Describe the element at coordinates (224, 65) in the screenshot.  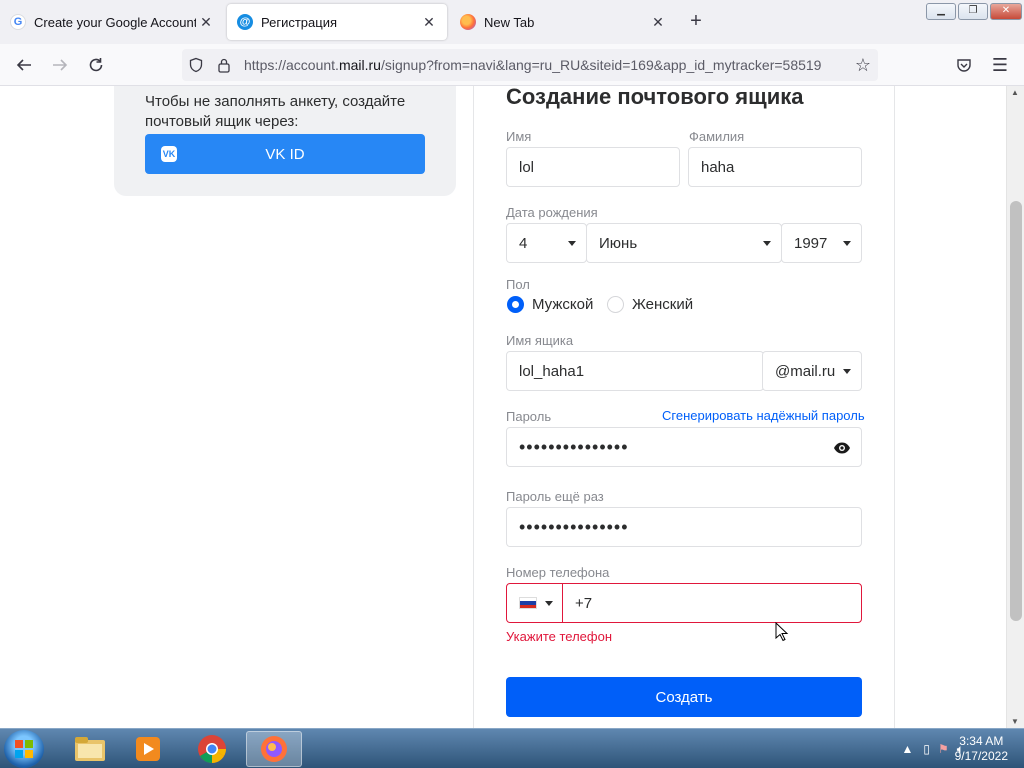
I see `lock-icon` at that location.